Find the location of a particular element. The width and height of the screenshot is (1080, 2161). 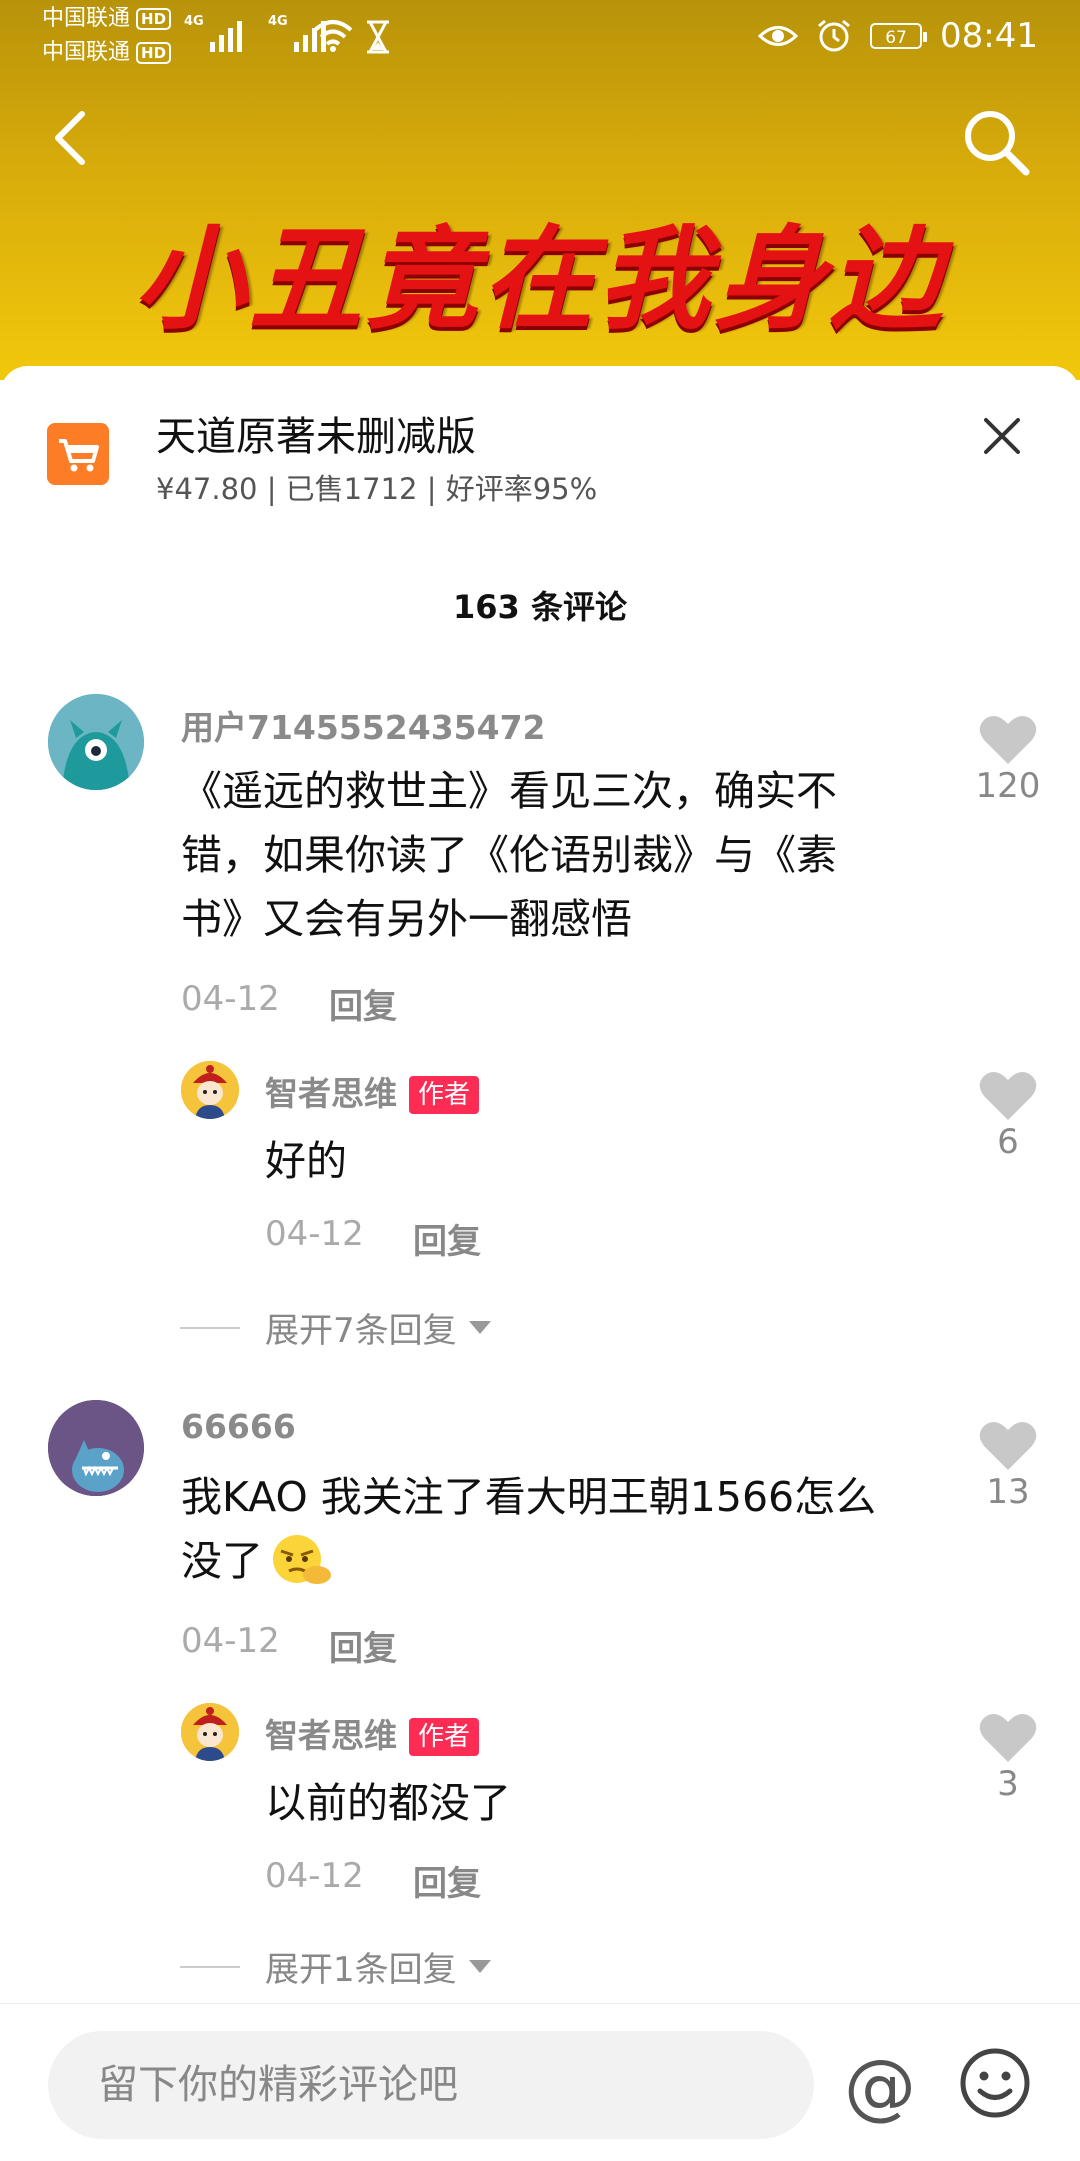

video-title-banner: 小丑竟在我身边 is located at coordinates (540, 279).